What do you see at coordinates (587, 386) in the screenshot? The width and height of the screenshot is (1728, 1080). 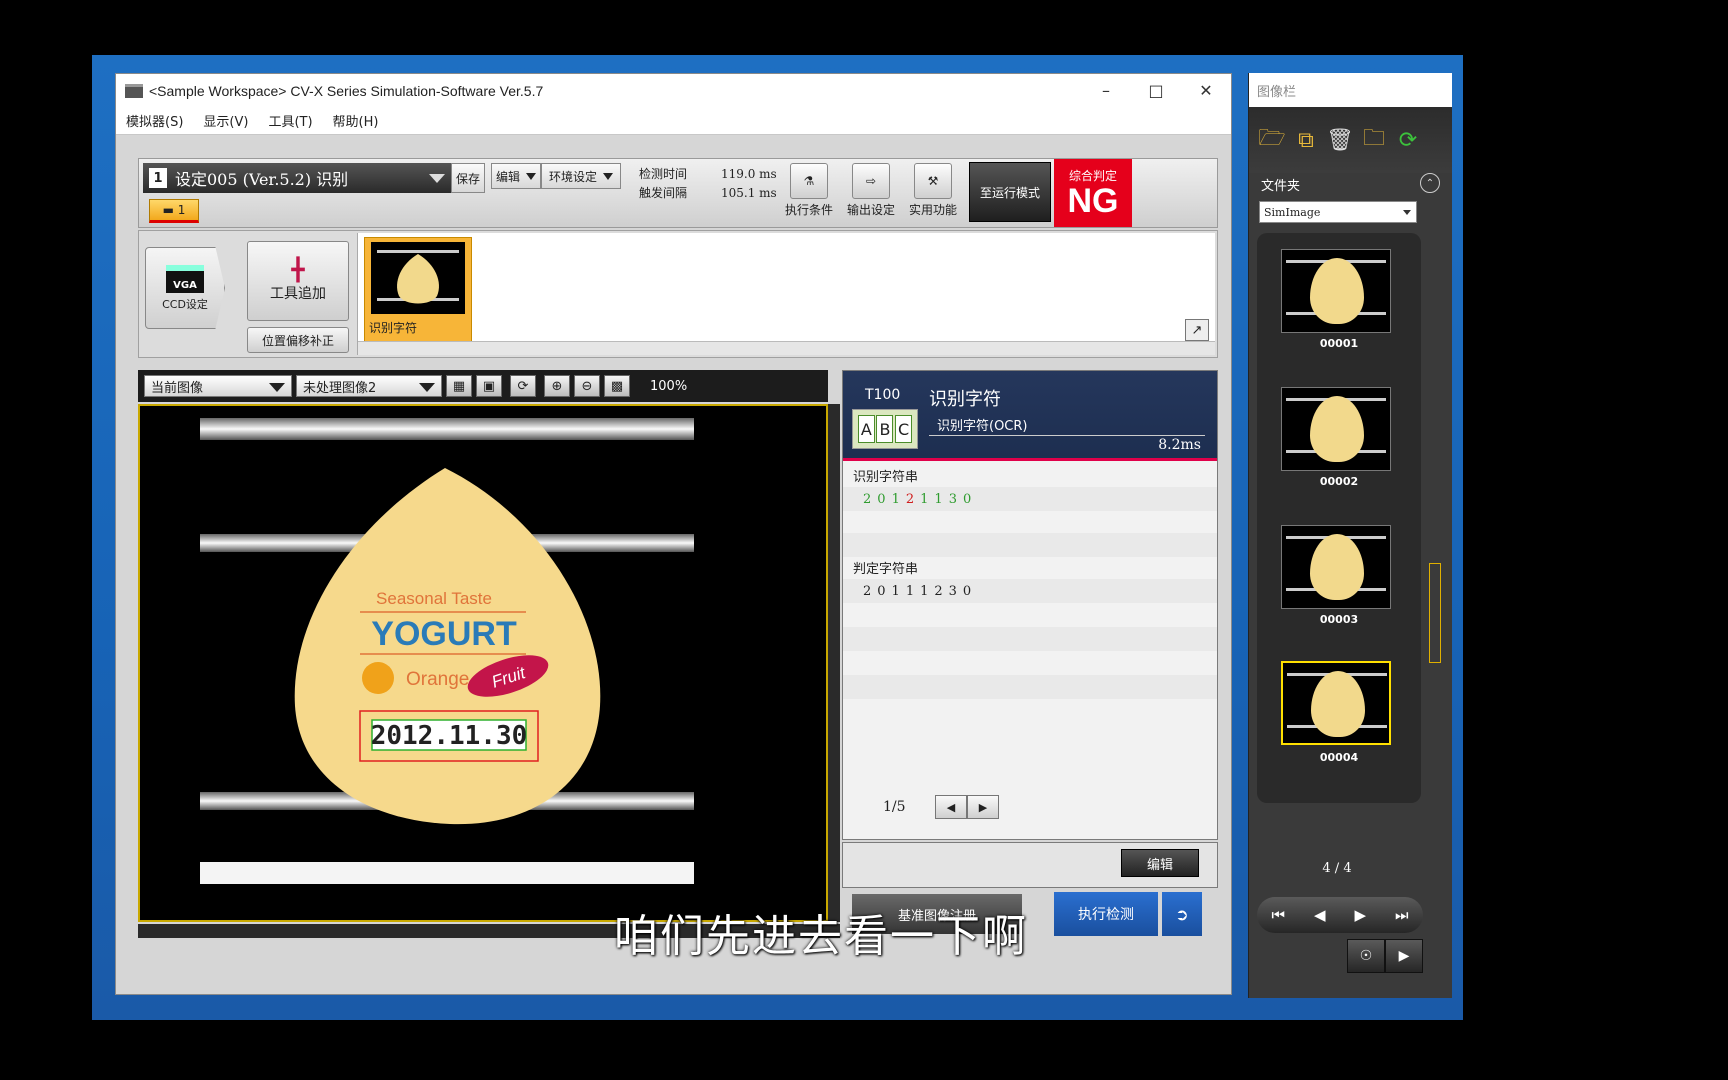 I see `zoom-out-icon: ⊖` at bounding box center [587, 386].